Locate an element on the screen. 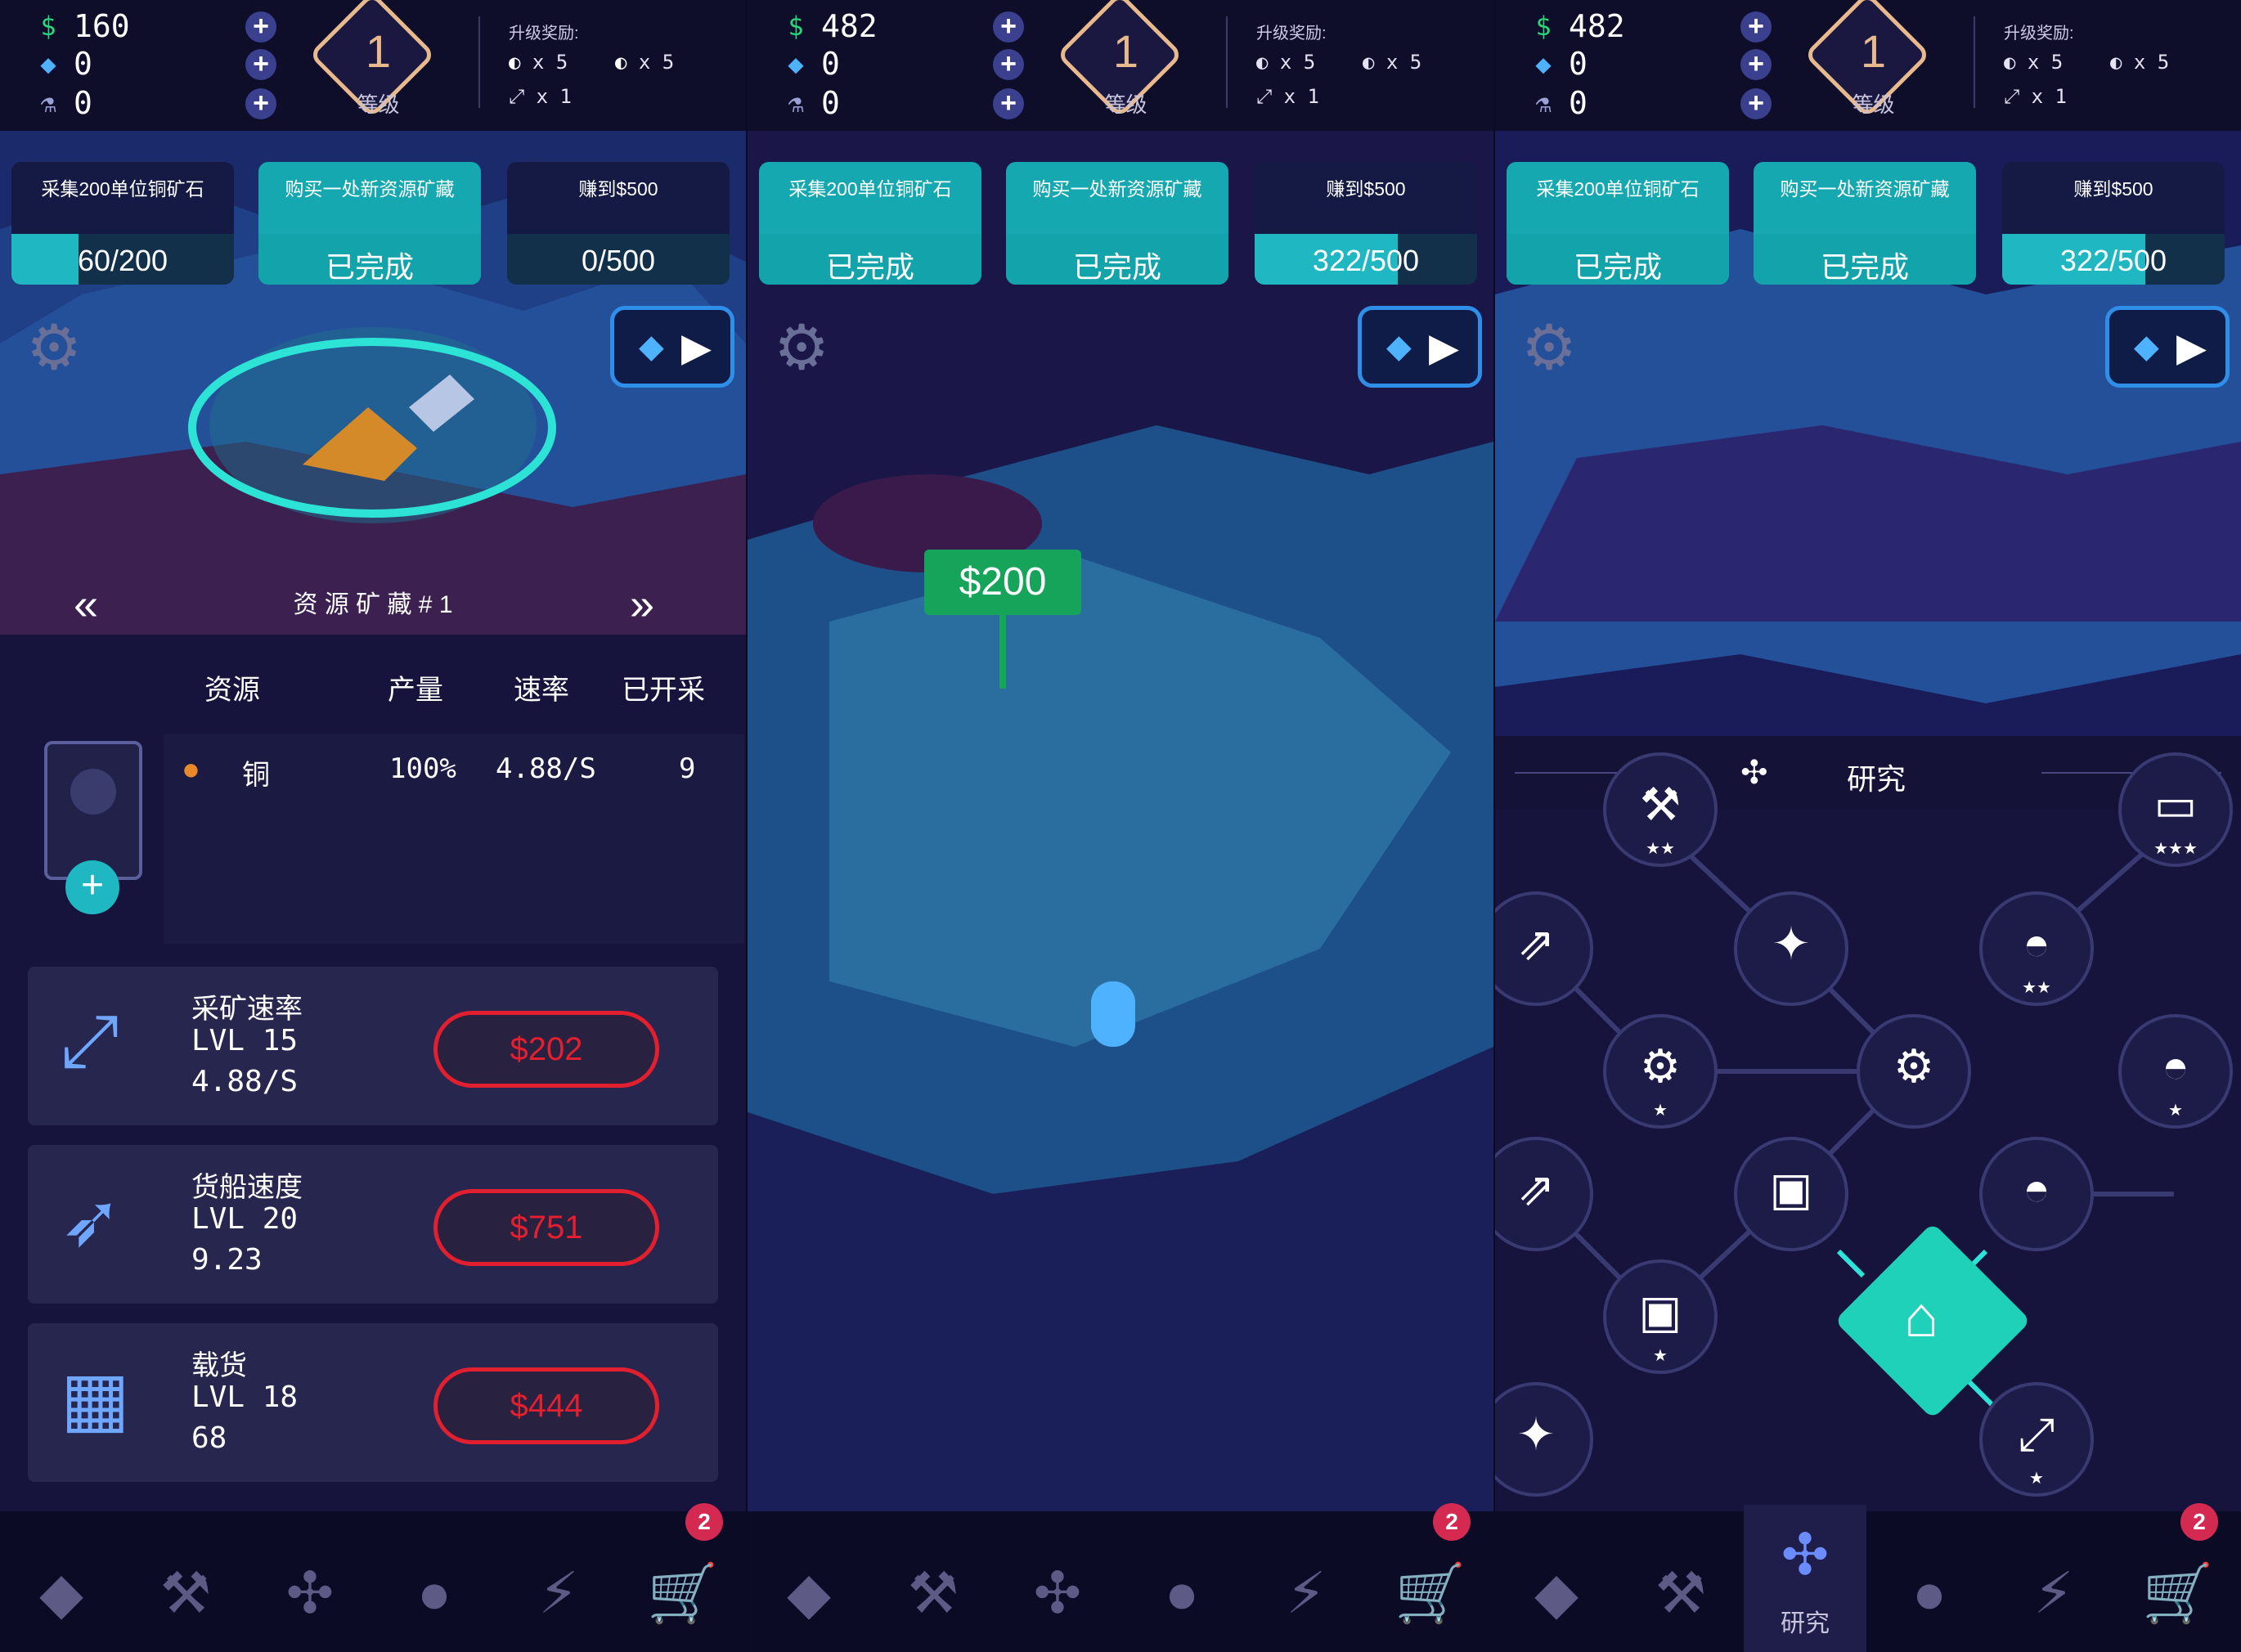 This screenshot has width=2241, height=1652. reward-drill: ⤢ x 1 is located at coordinates (1288, 96).